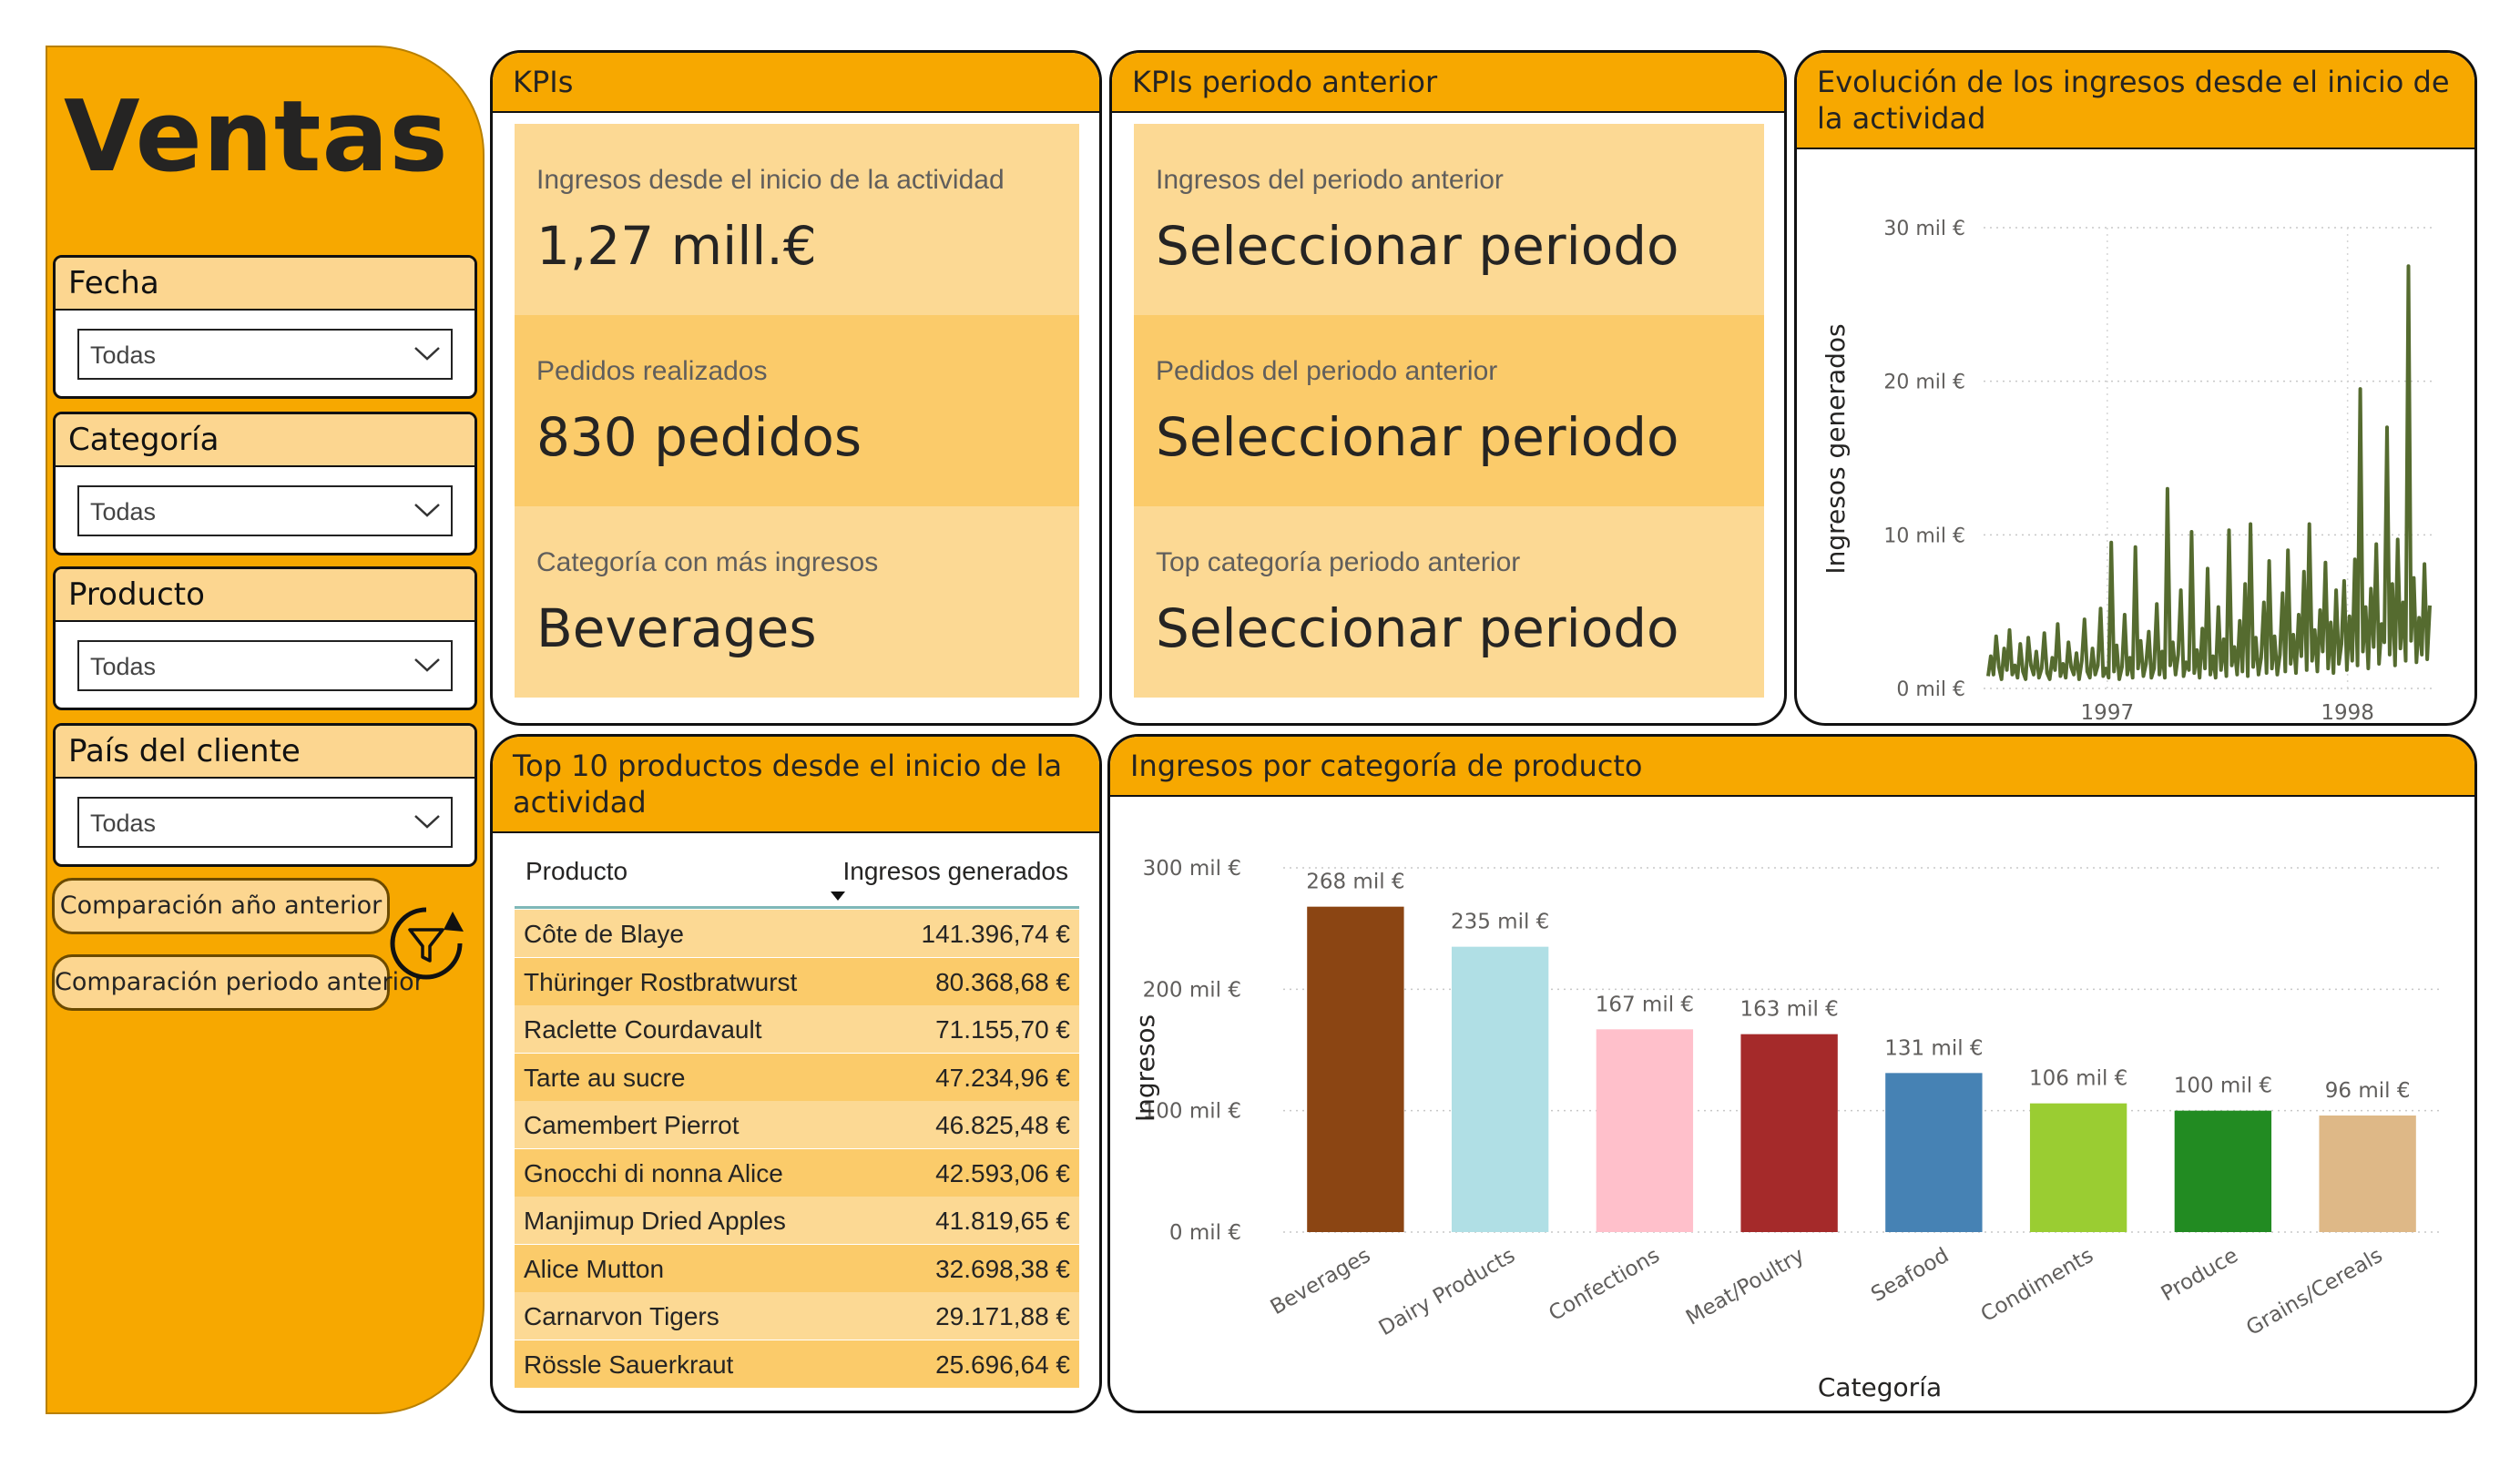 The image size is (2520, 1457). I want to click on bar-dairy-products, so click(1500, 1089).